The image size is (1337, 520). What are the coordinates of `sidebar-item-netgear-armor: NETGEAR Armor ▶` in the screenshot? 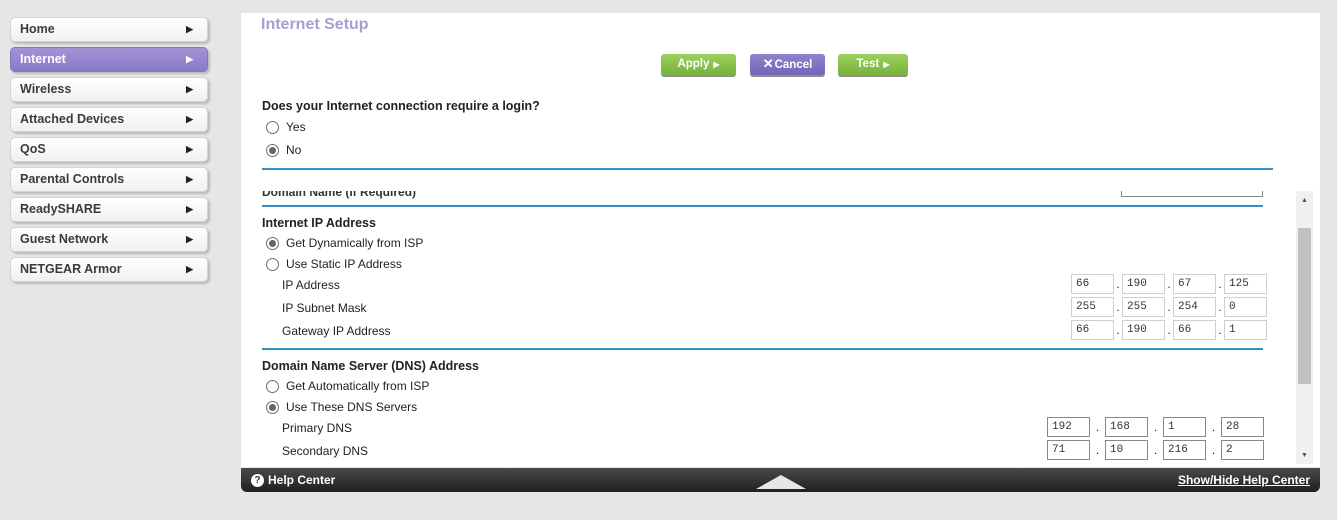 It's located at (109, 269).